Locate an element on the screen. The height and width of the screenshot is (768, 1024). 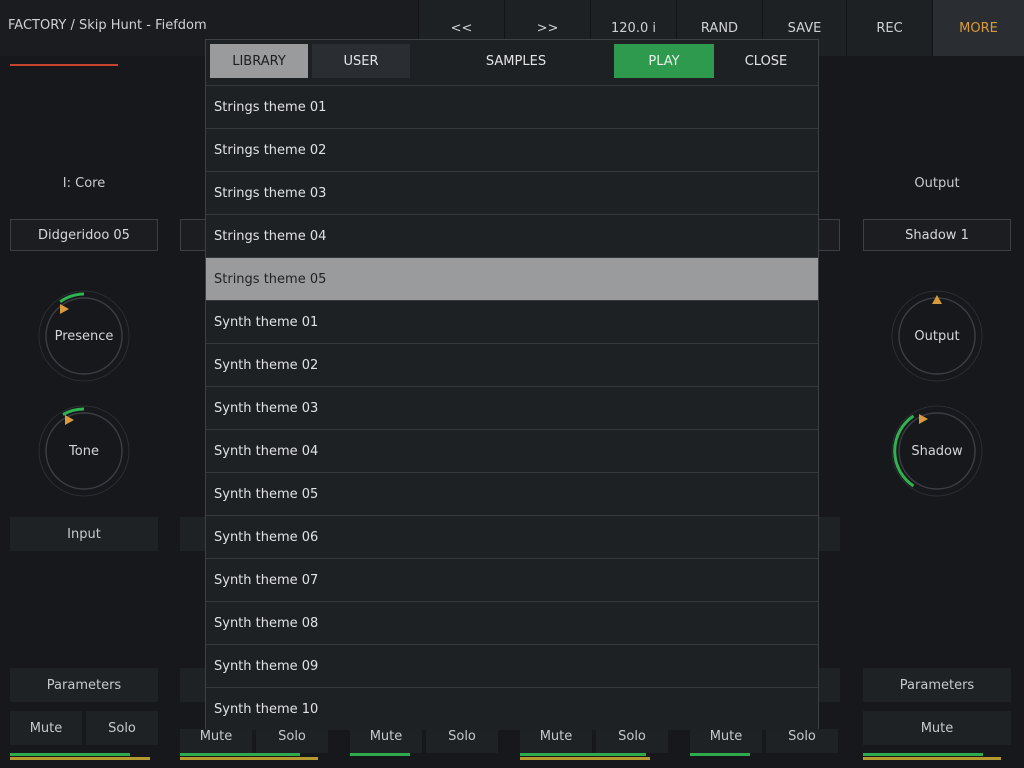
right-level-meter is located at coordinates (923, 754).